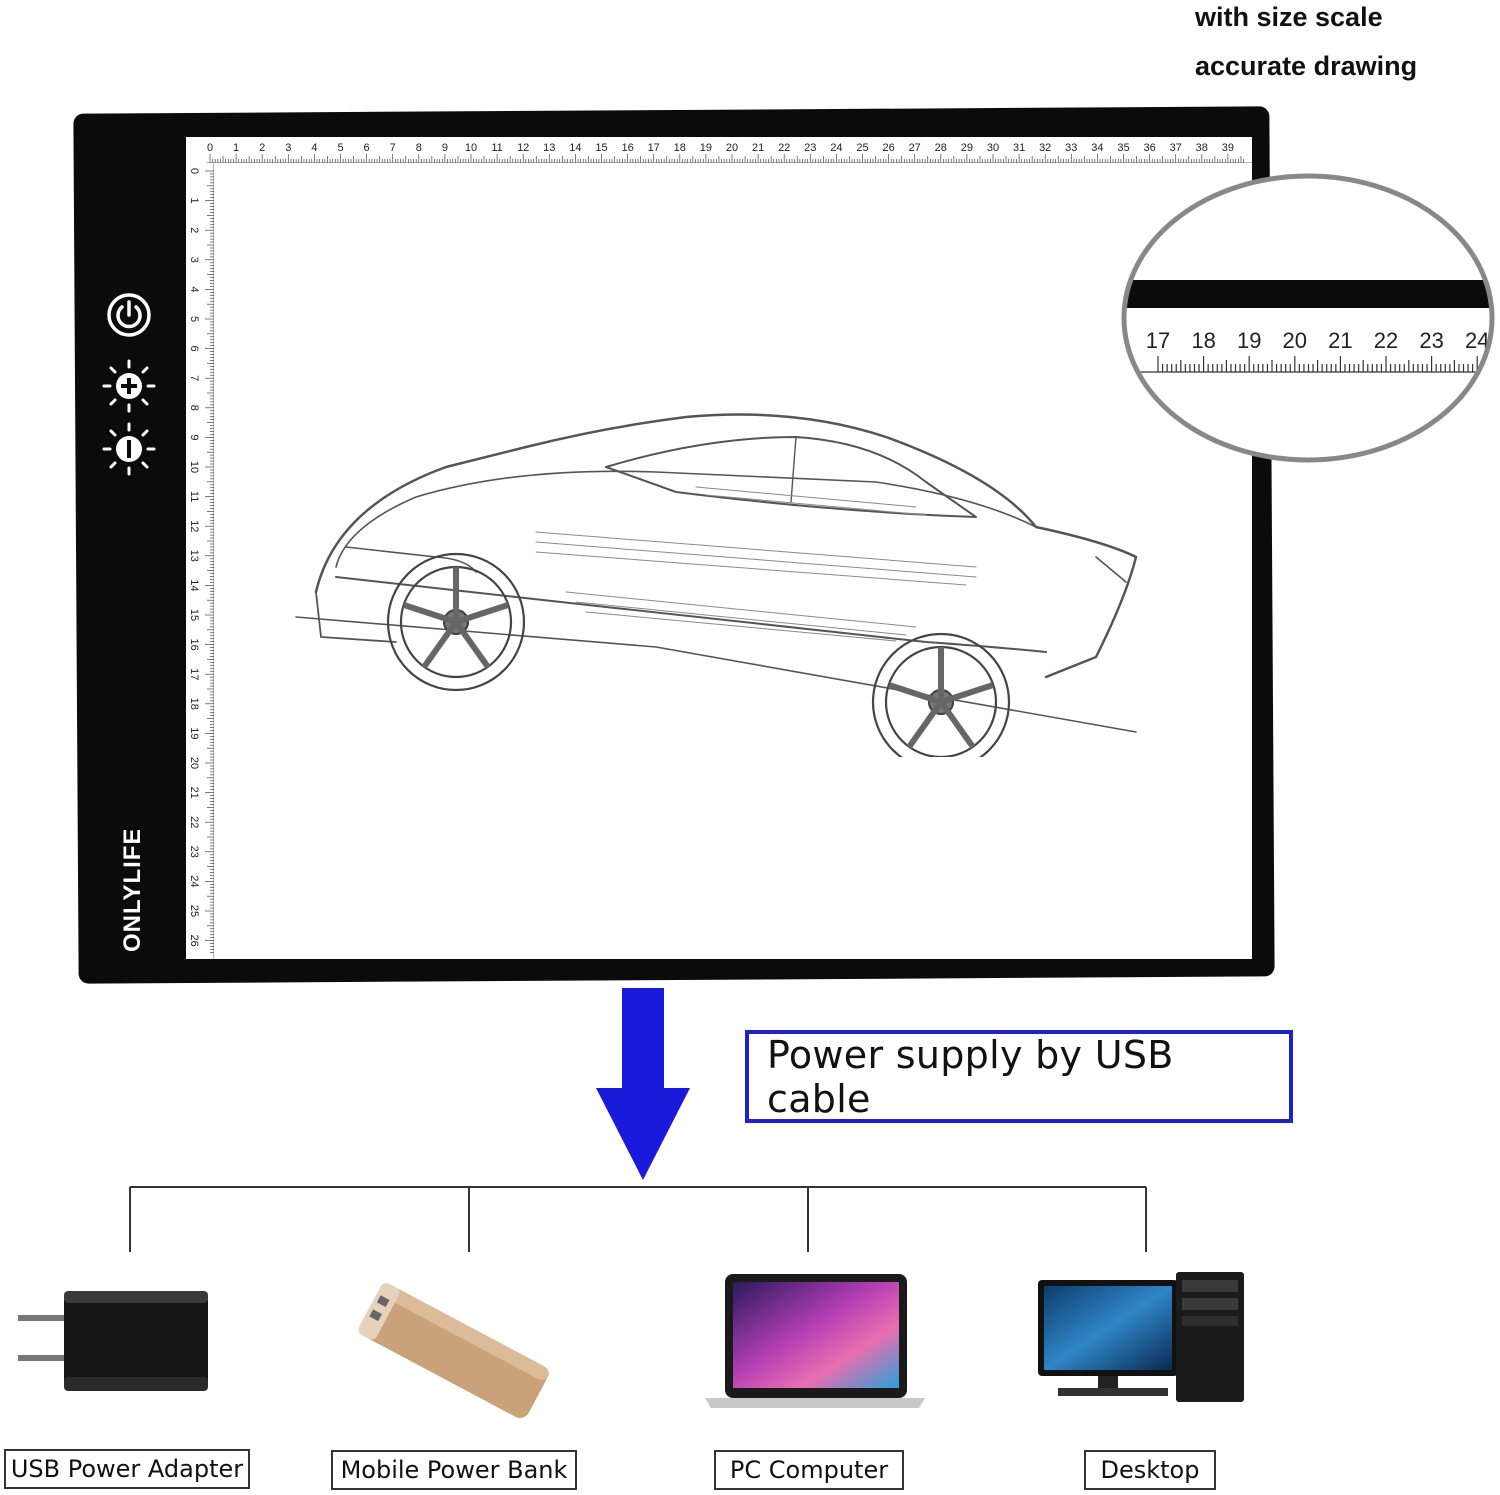 Image resolution: width=1500 pixels, height=1495 pixels. I want to click on car-sketch-image, so click(716, 585).